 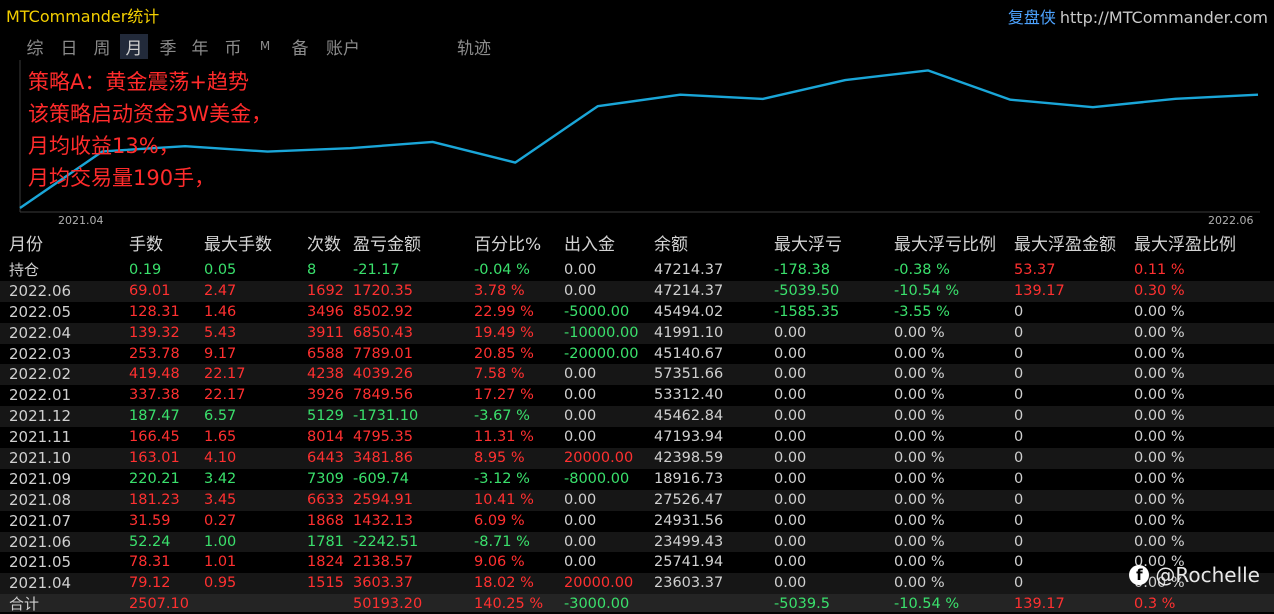 I want to click on period-tabs: 综日周月季年币 M 备账户 轨迹, so click(x=247, y=46).